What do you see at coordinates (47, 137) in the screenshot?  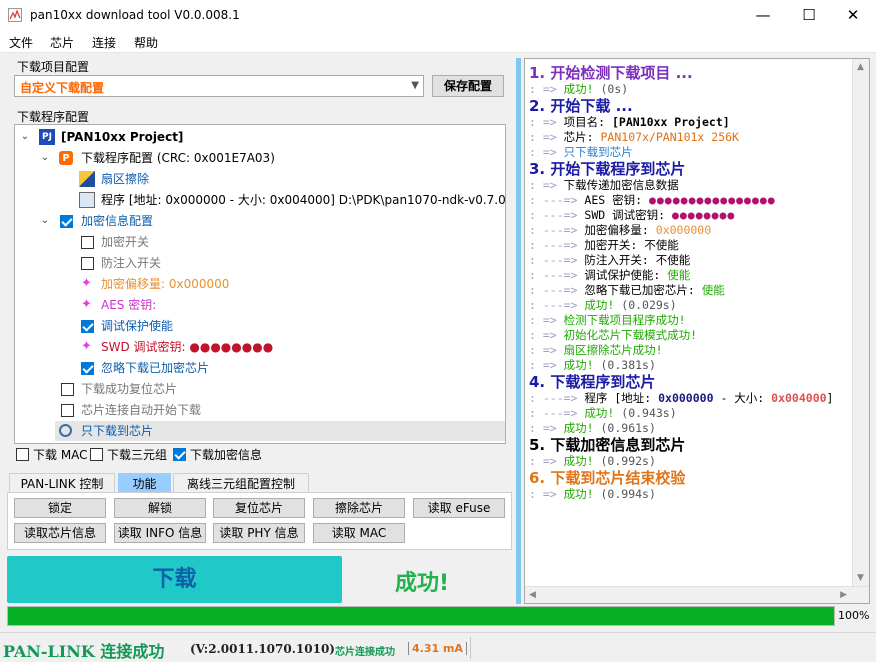 I see `project-icon: PJ` at bounding box center [47, 137].